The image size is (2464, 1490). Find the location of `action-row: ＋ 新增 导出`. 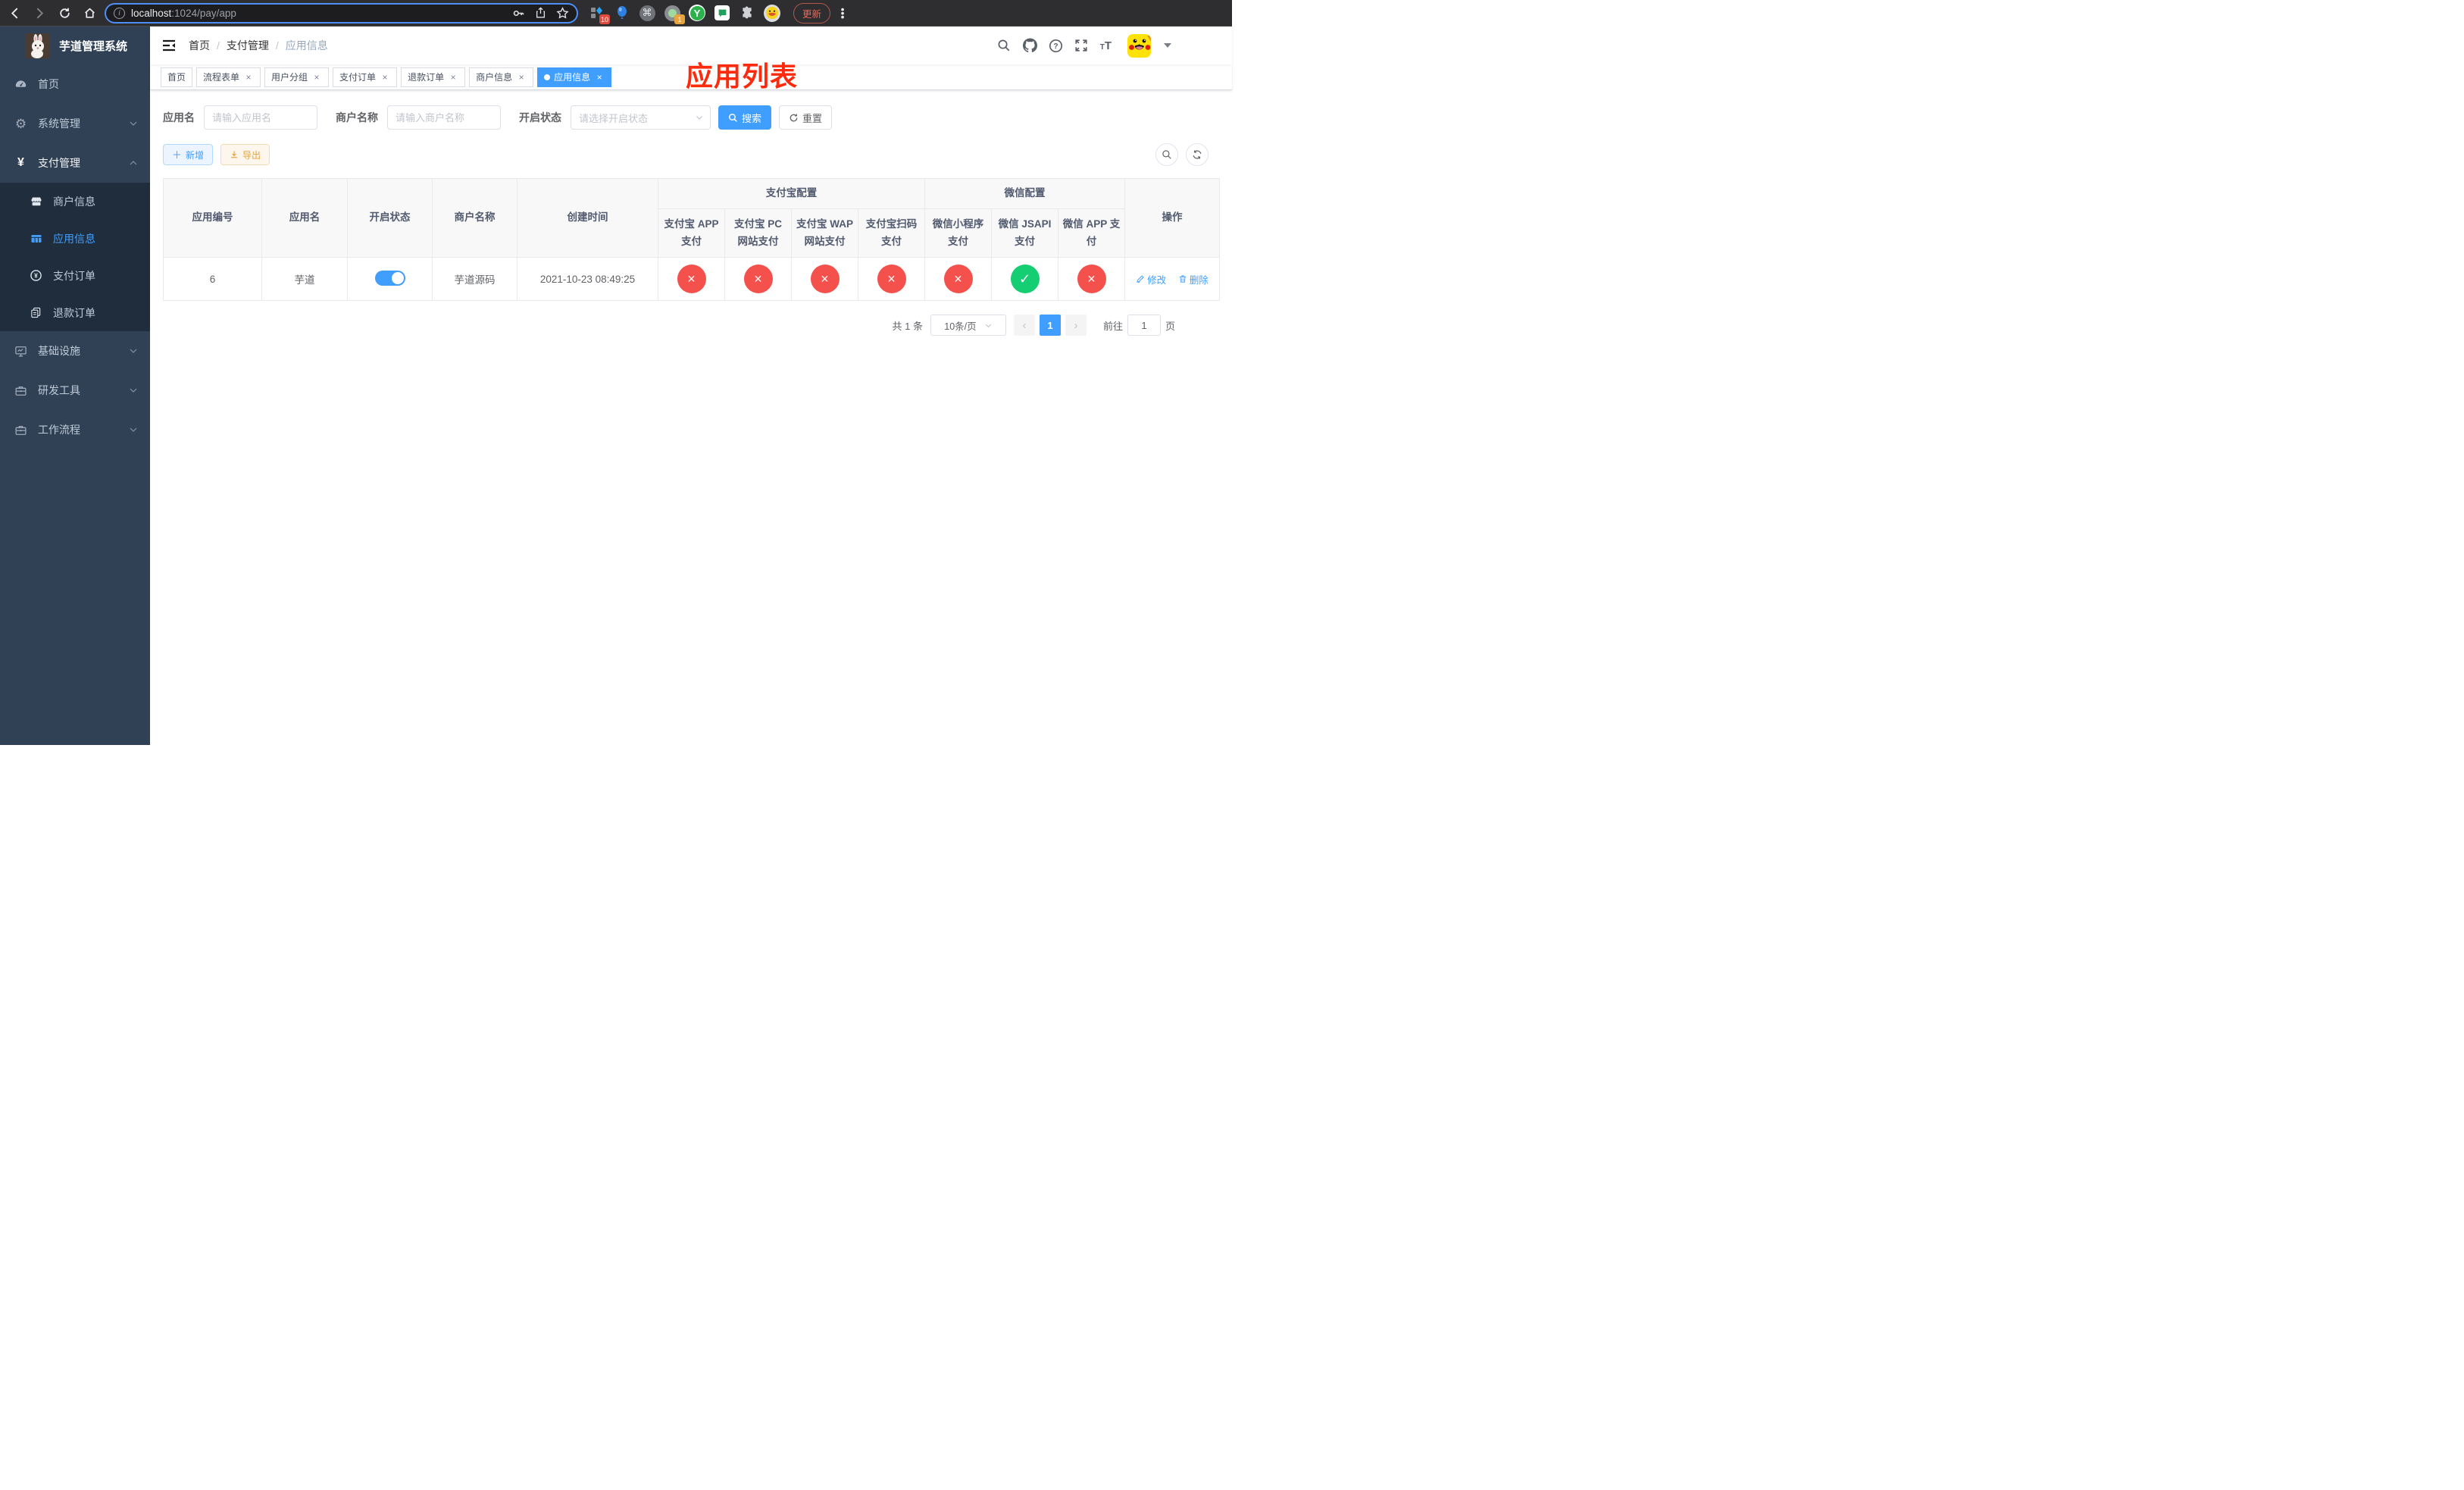

action-row: ＋ 新增 导出 is located at coordinates (691, 154).